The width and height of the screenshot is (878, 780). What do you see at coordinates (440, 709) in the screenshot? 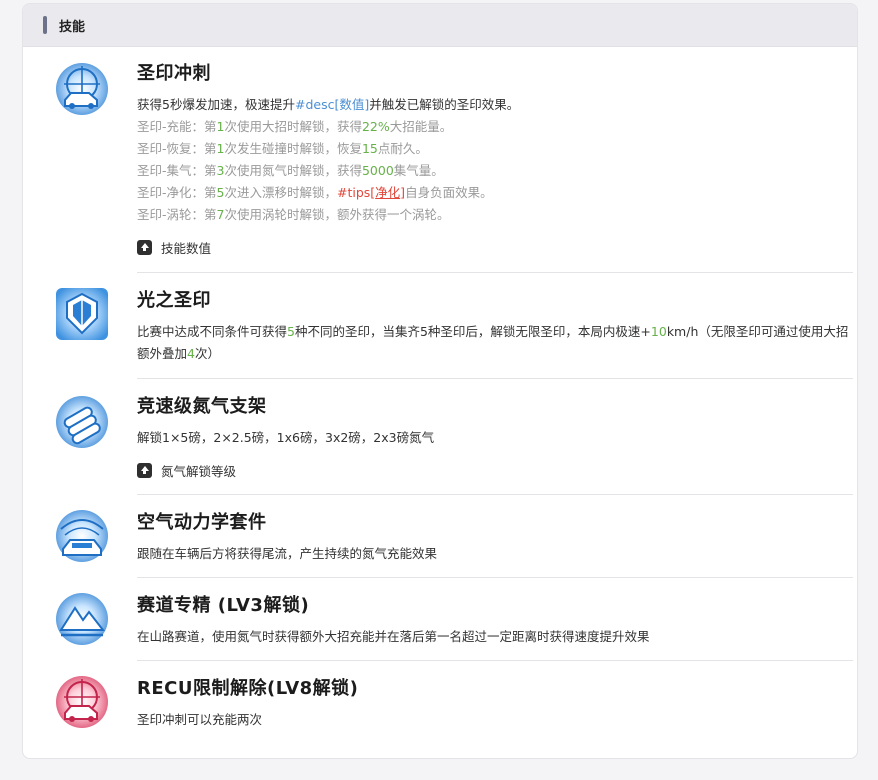
I see `skill-item-6: RECU限制解除(LV8解锁) 圣印冲刺可以充能两次` at bounding box center [440, 709].